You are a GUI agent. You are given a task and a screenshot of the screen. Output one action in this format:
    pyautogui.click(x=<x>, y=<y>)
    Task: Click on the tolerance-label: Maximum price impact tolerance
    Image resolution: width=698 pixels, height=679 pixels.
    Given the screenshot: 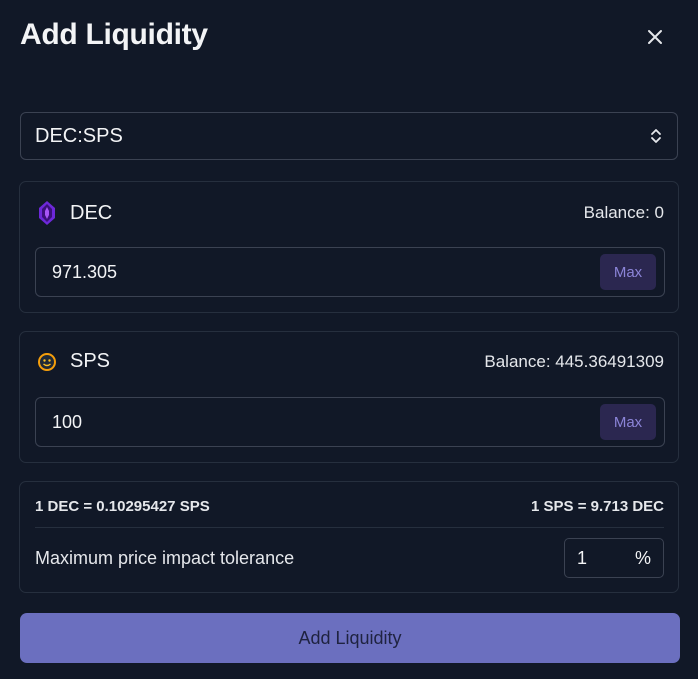 What is the action you would take?
    pyautogui.click(x=165, y=557)
    